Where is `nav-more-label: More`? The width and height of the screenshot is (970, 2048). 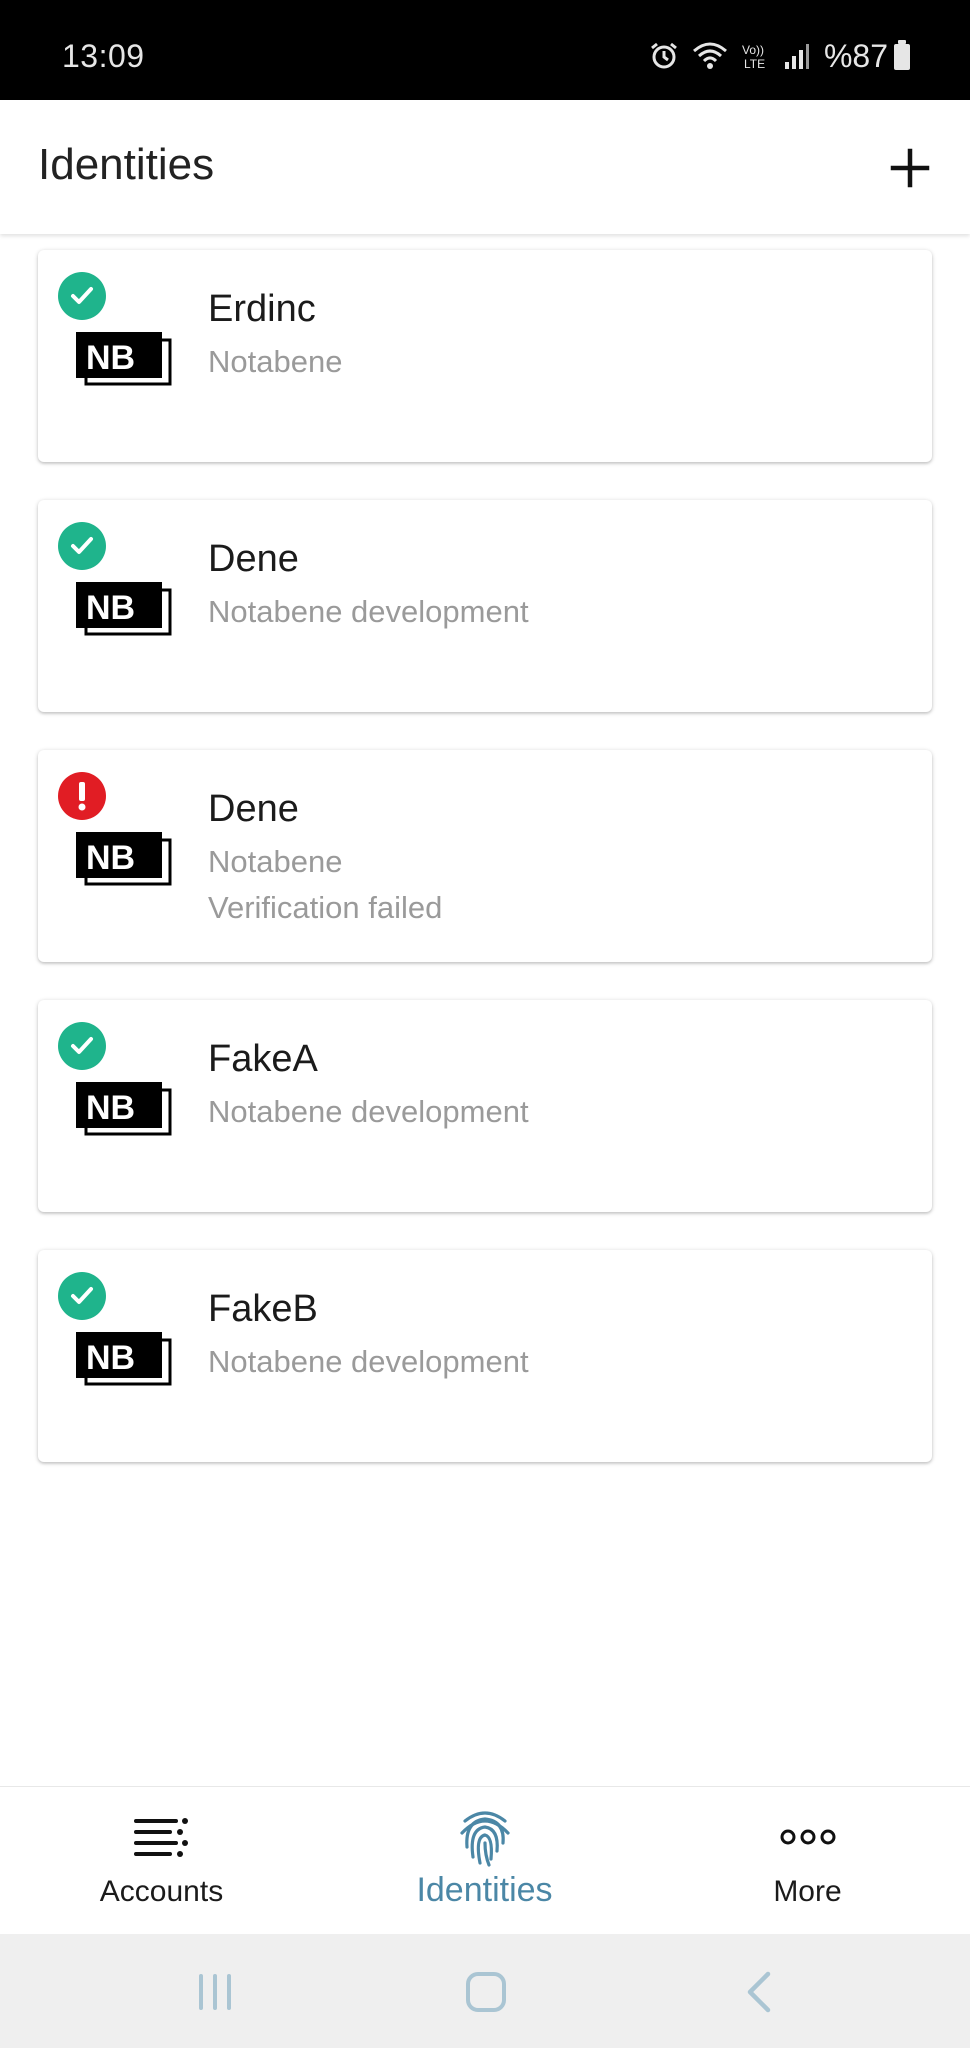 nav-more-label: More is located at coordinates (807, 1891).